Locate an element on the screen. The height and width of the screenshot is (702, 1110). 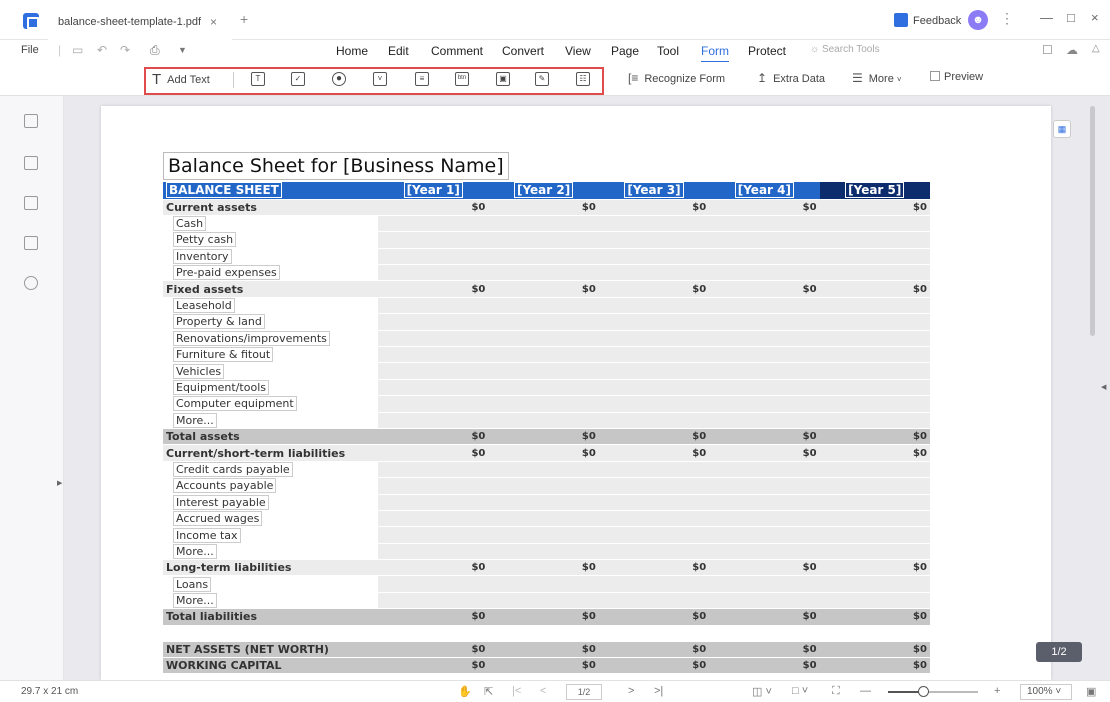
line-item-field: Furniture & fitout is located at coordinates (223, 354).